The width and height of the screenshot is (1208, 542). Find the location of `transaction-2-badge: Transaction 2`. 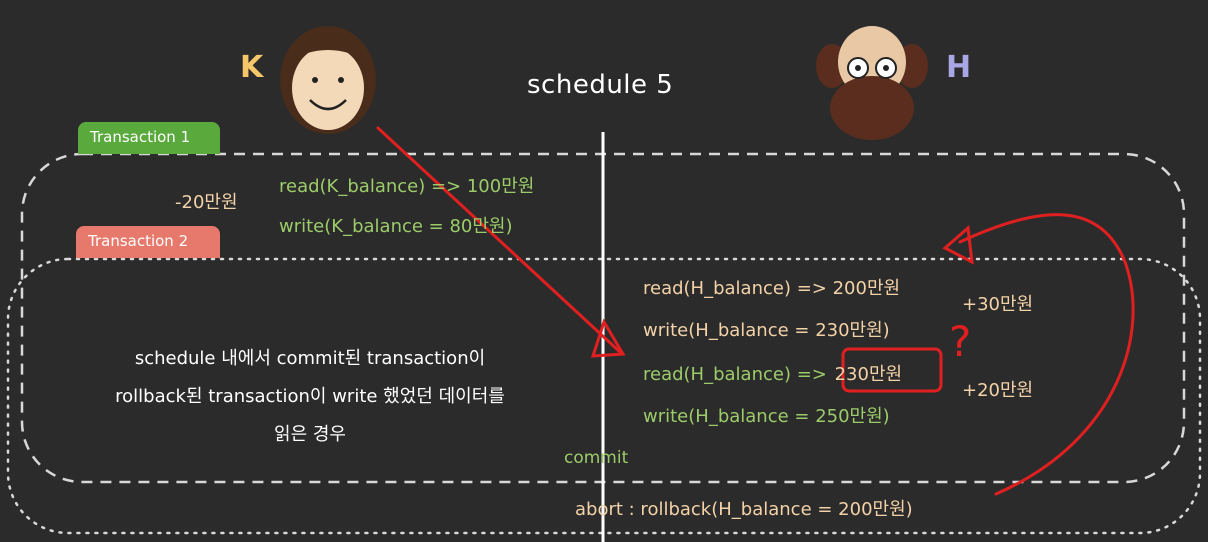

transaction-2-badge: Transaction 2 is located at coordinates (148, 242).